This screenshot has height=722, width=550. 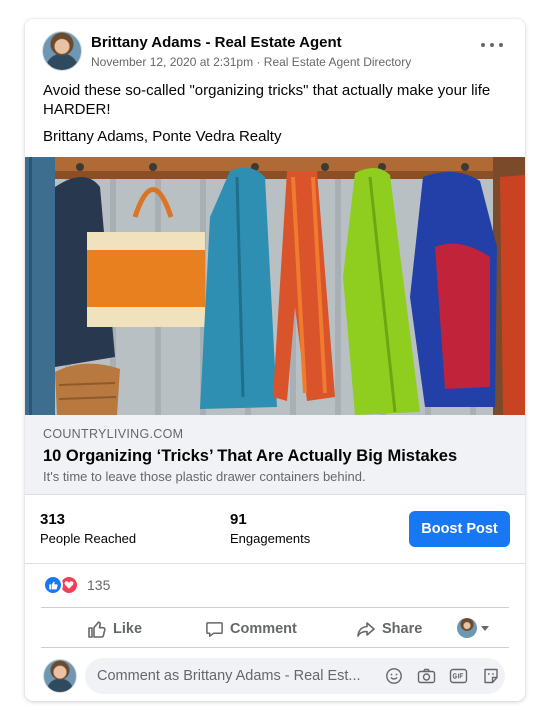 What do you see at coordinates (53, 519) in the screenshot?
I see `people-reached-value: 313` at bounding box center [53, 519].